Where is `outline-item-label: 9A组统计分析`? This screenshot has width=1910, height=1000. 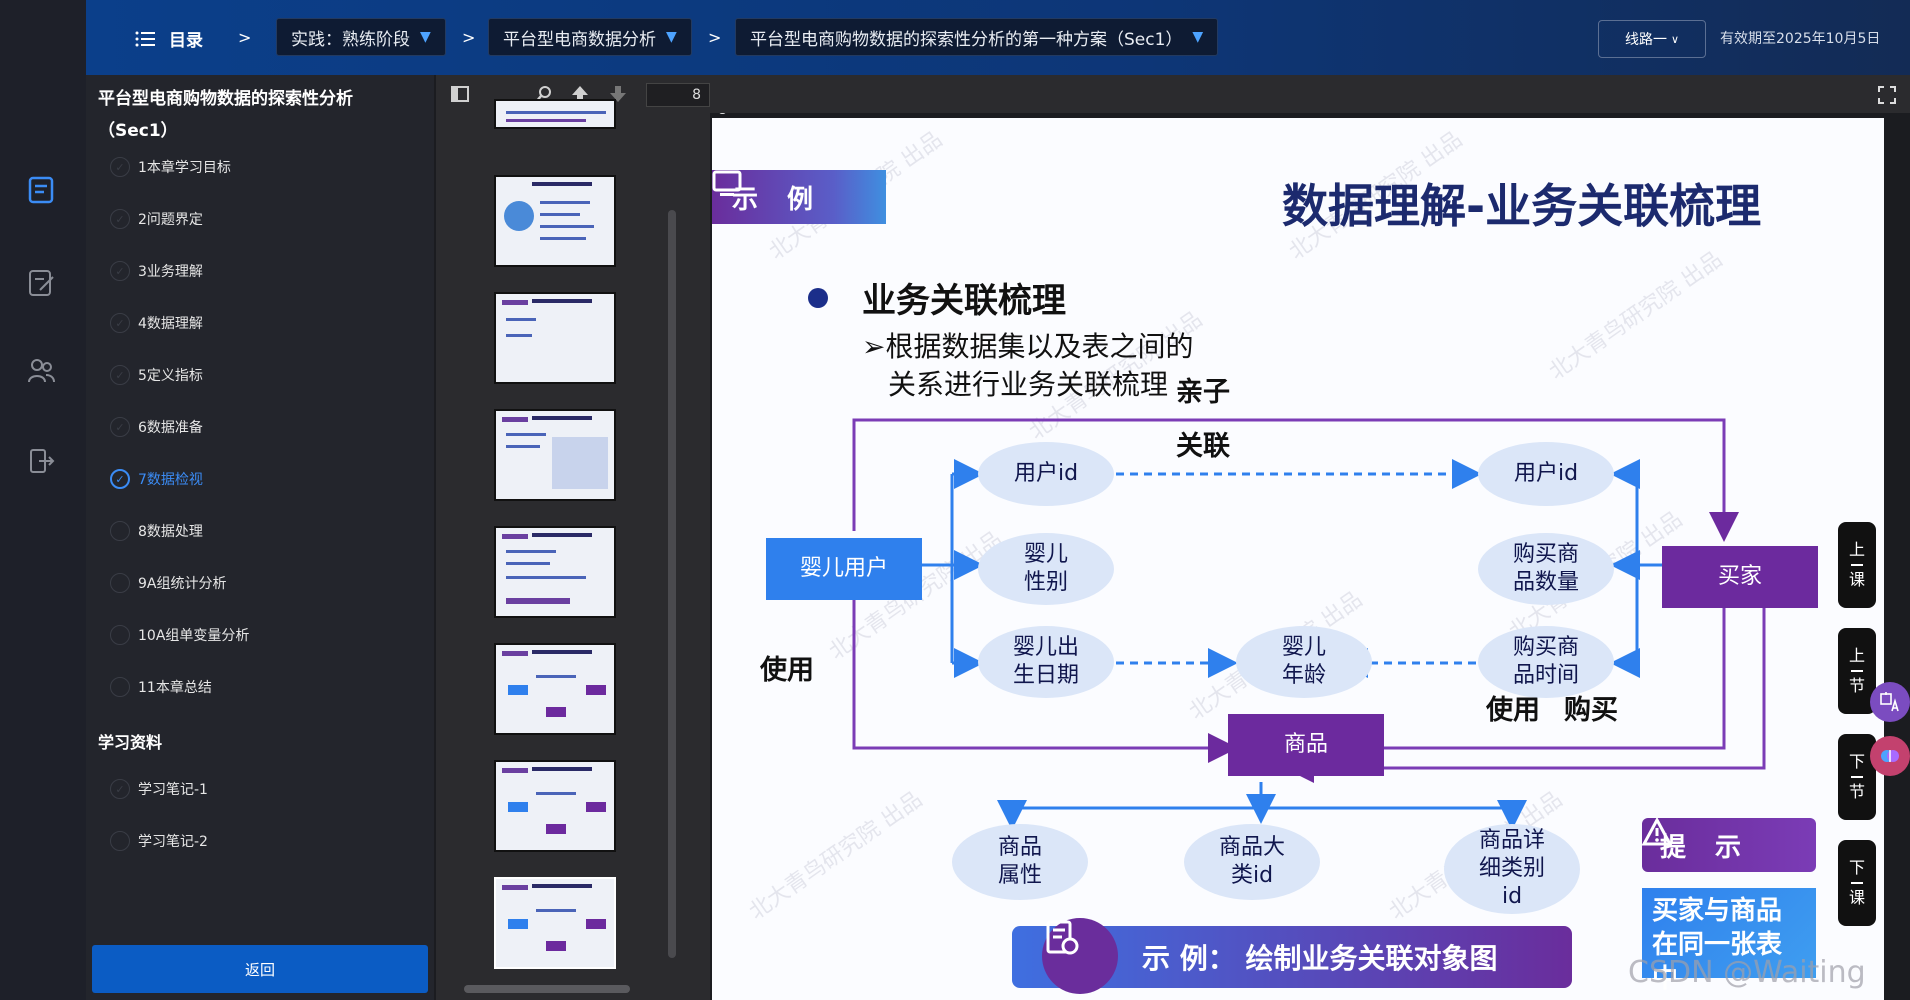 outline-item-label: 9A组统计分析 is located at coordinates (182, 584).